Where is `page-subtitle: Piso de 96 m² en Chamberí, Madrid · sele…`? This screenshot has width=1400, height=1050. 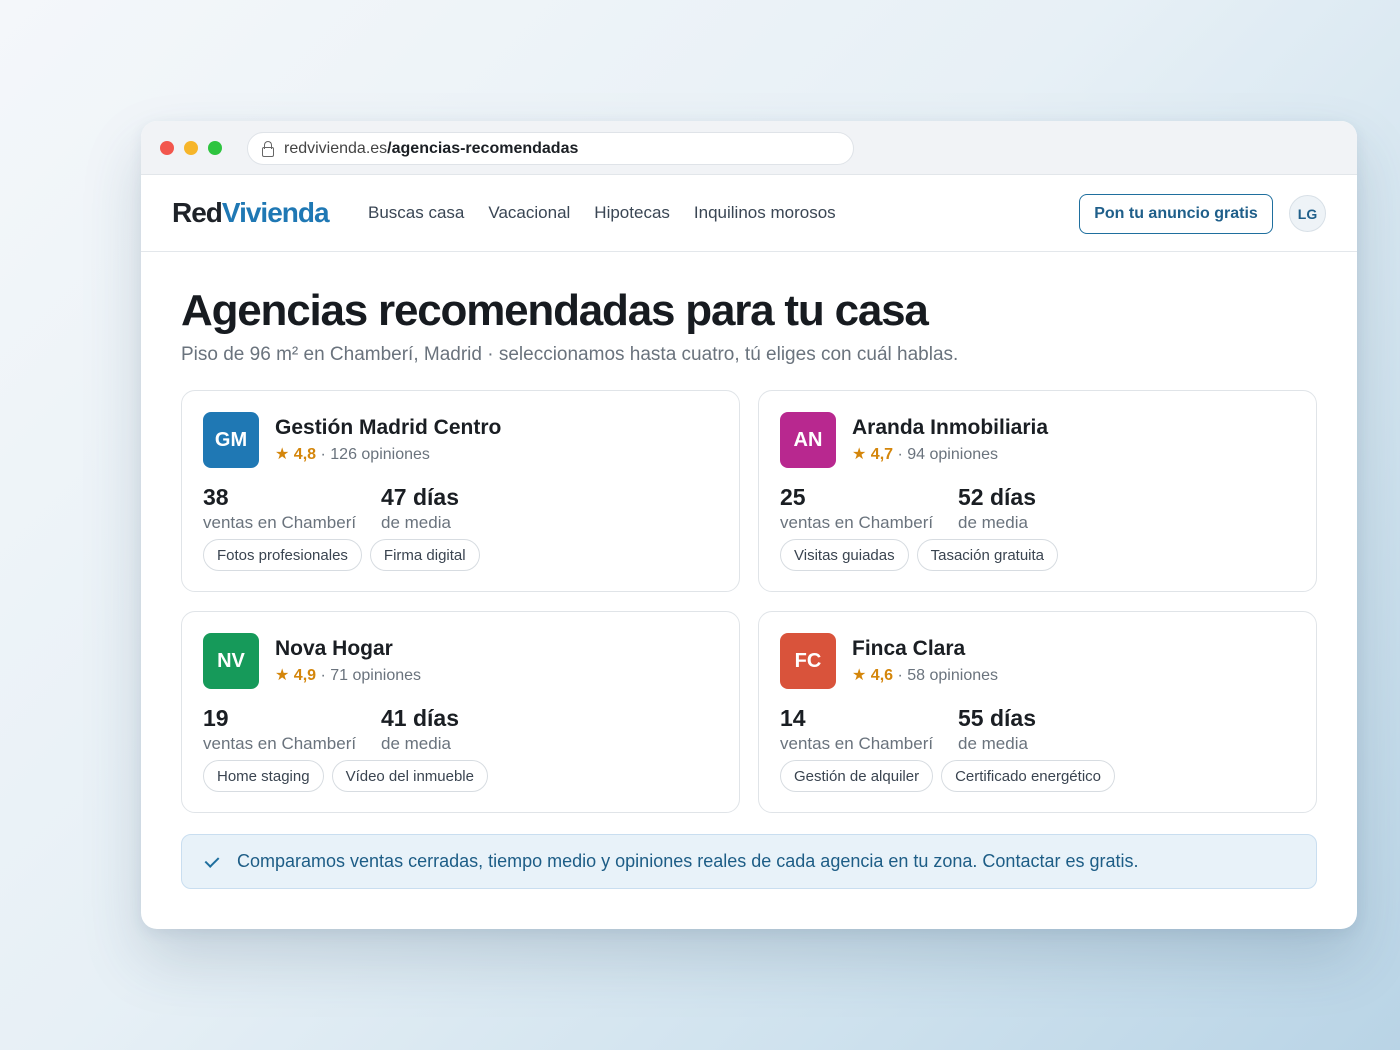 page-subtitle: Piso de 96 m² en Chamberí, Madrid · sele… is located at coordinates (570, 354).